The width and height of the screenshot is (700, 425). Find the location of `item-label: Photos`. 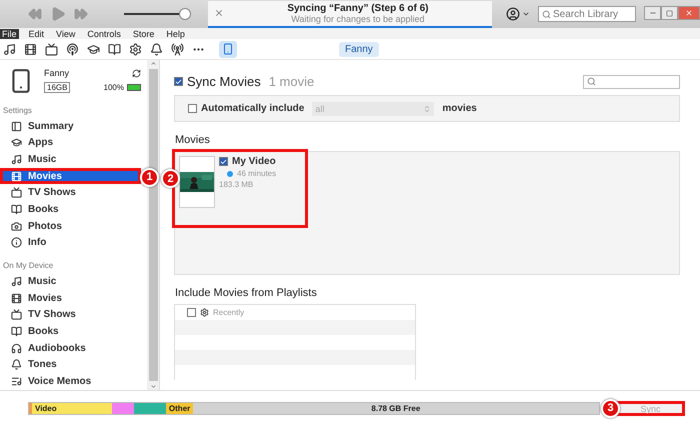

item-label: Photos is located at coordinates (45, 226).